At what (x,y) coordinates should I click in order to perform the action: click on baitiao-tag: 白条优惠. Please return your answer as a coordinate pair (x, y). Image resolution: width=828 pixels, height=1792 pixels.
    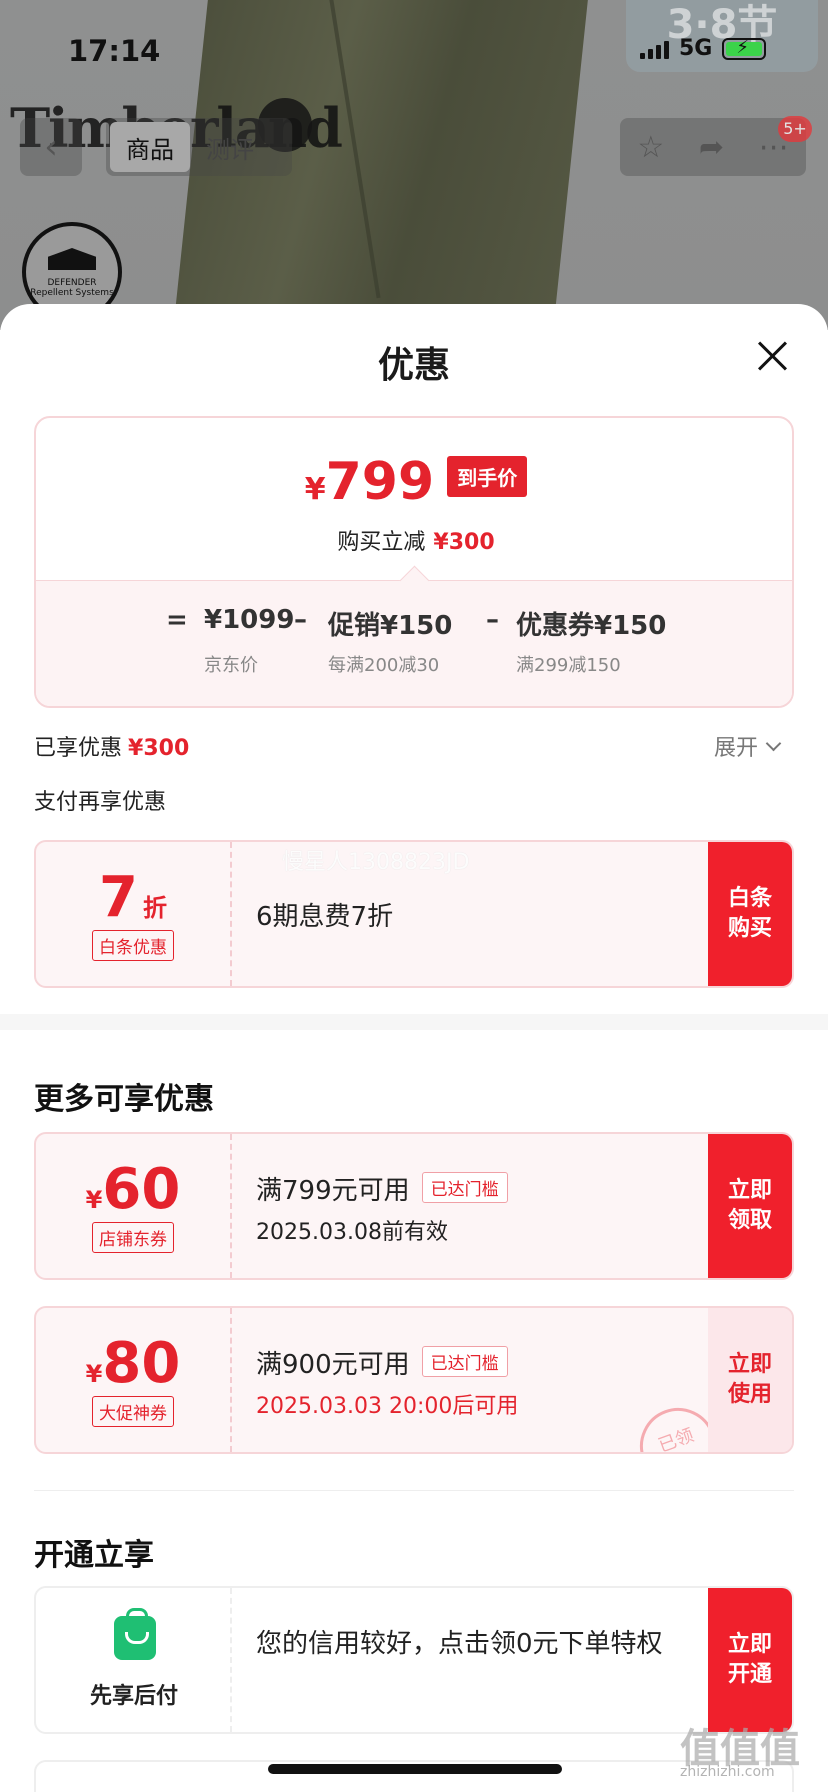
    Looking at the image, I should click on (133, 945).